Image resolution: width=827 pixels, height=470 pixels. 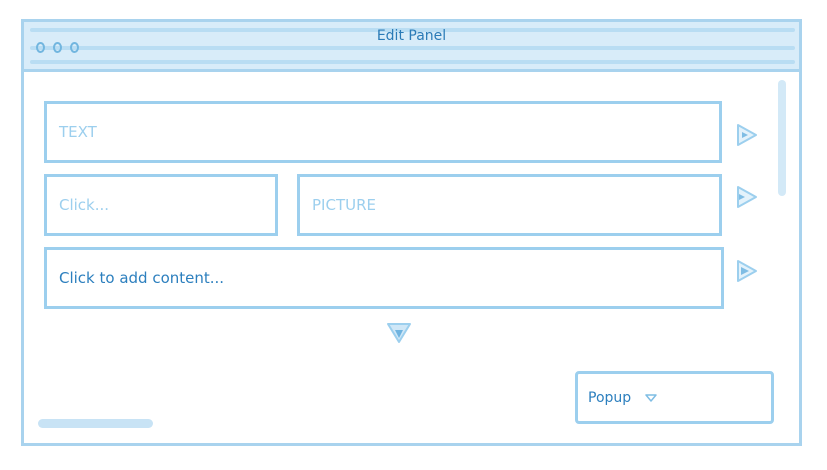 I want to click on picture-field: PICTURE, so click(x=509, y=205).